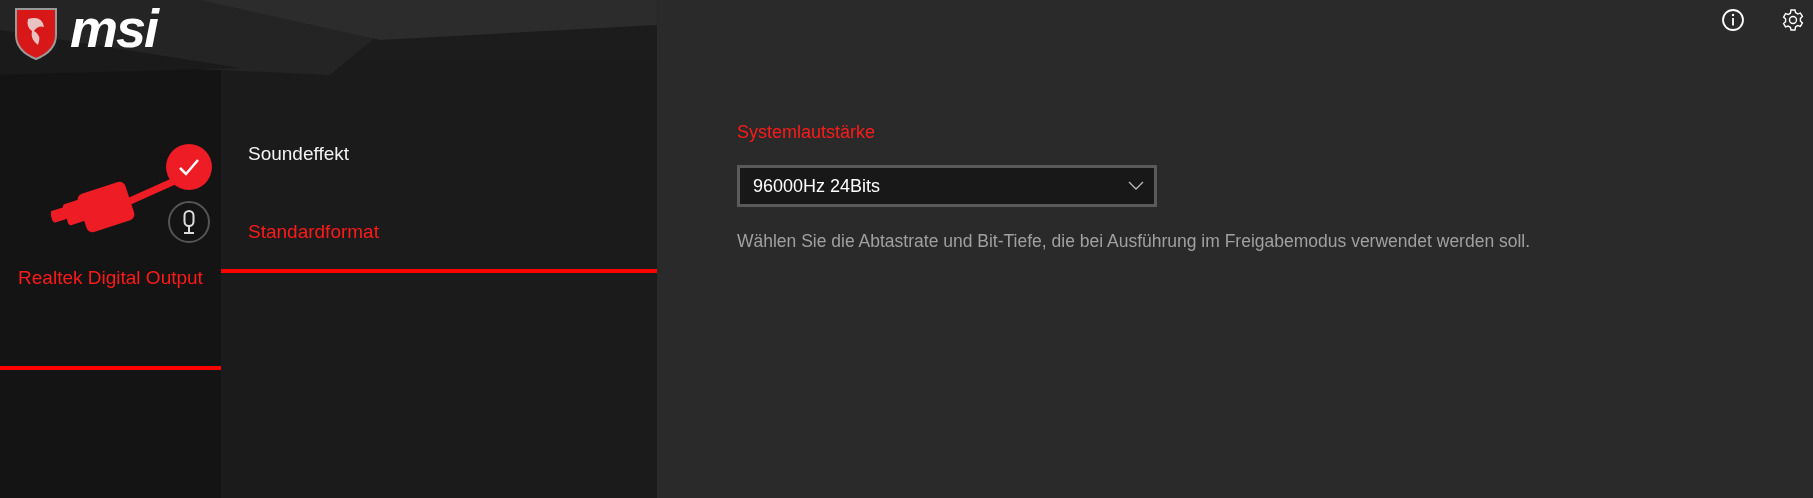 This screenshot has height=498, width=1813. What do you see at coordinates (947, 186) in the screenshot?
I see `format-dropdown: 96000Hz 24Bits` at bounding box center [947, 186].